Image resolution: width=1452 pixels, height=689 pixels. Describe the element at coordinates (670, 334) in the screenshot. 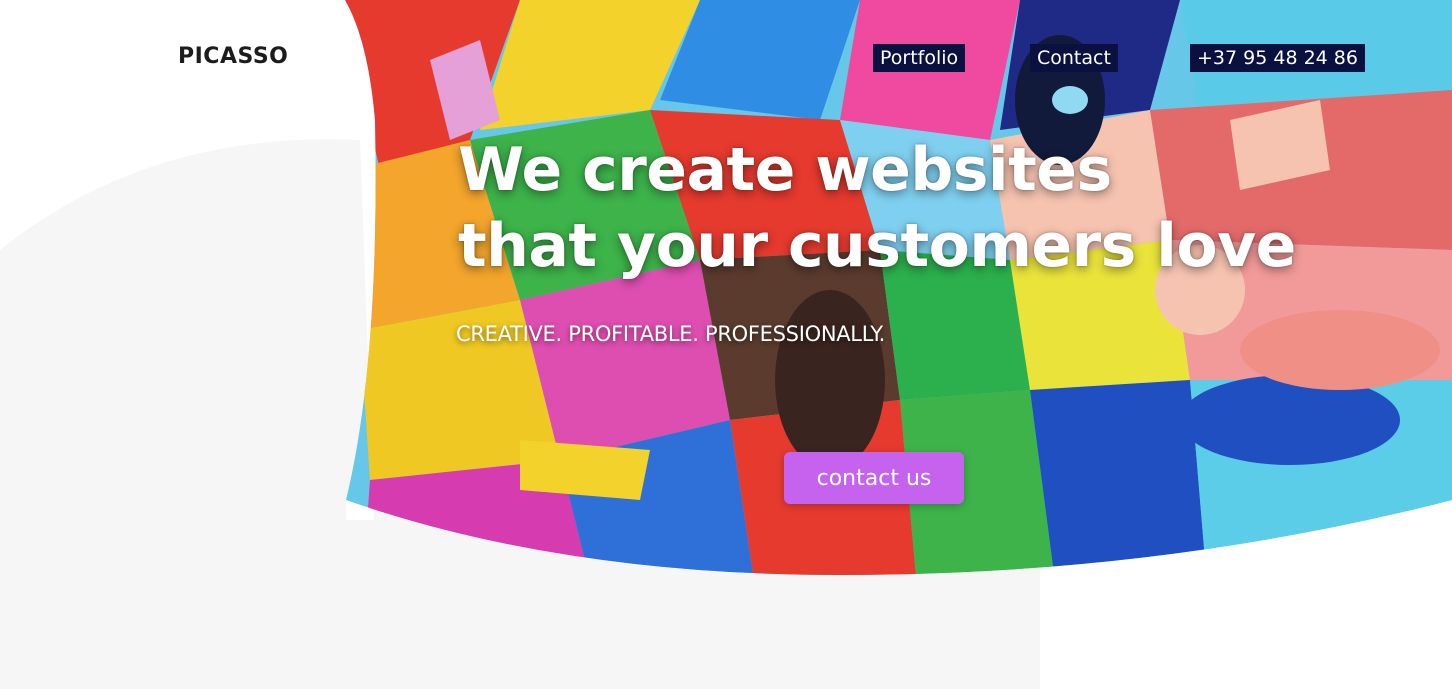

I see `hero-subtitle: CREATIVE. PROFITABLE. PROFESSIONALLY.` at that location.